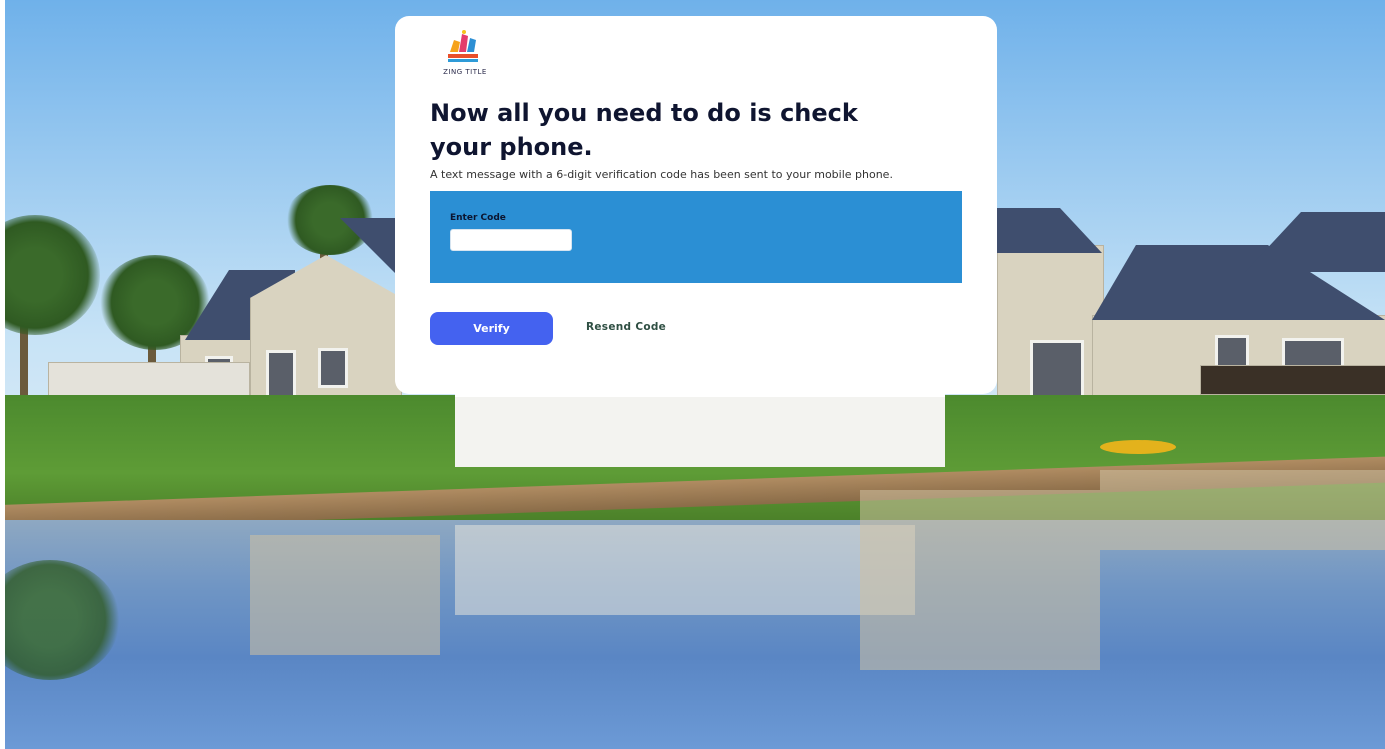 This screenshot has height=749, width=1385. I want to click on code-entry-panel: Enter Code, so click(696, 237).